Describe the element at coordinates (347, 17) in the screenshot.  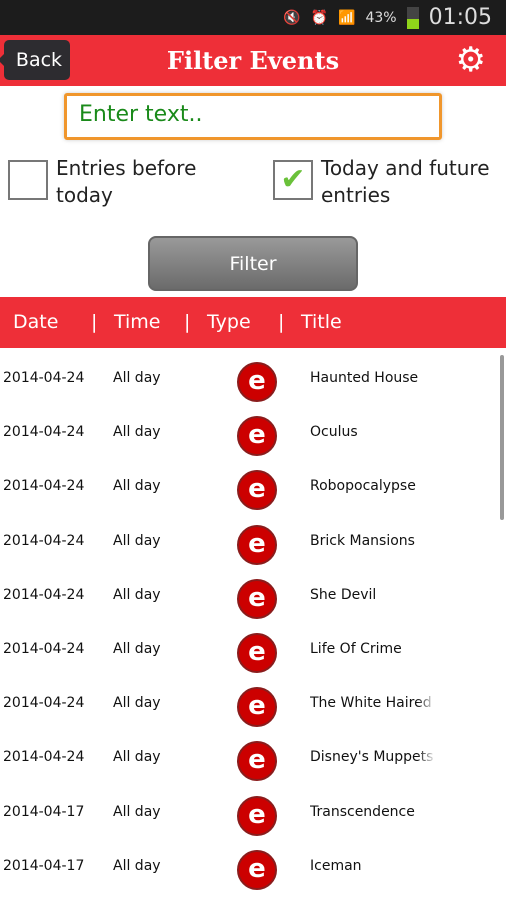
I see `wifi-icon: 📶` at that location.